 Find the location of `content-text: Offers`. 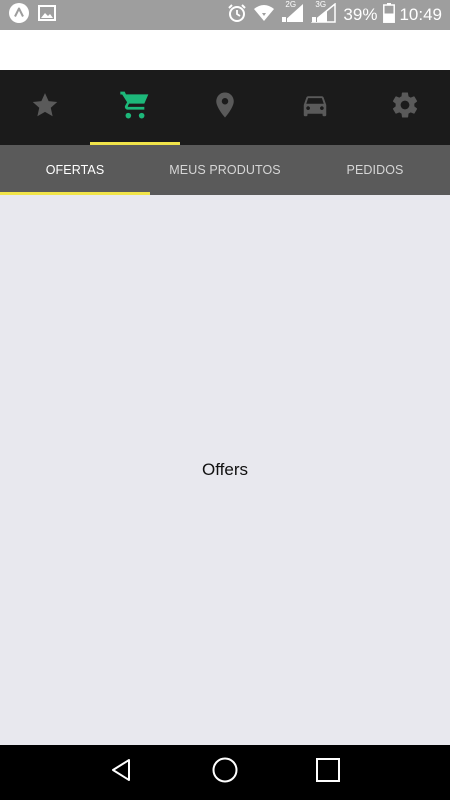

content-text: Offers is located at coordinates (225, 469).